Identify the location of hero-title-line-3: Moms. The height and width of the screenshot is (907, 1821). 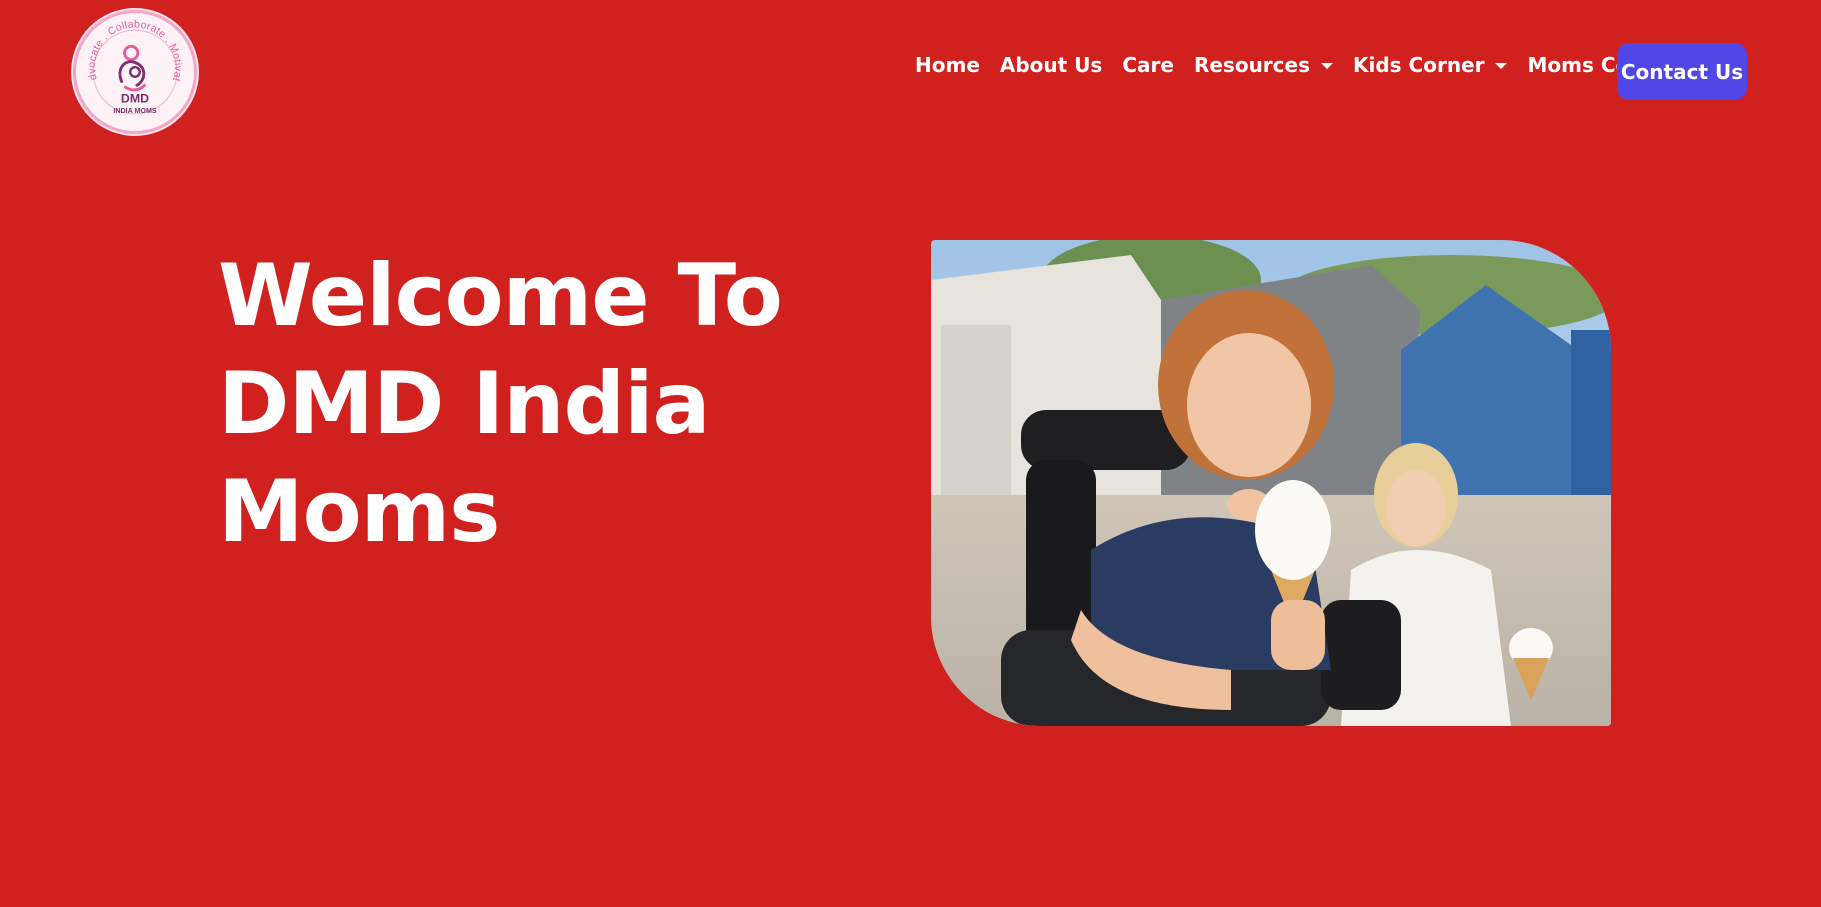
(359, 512).